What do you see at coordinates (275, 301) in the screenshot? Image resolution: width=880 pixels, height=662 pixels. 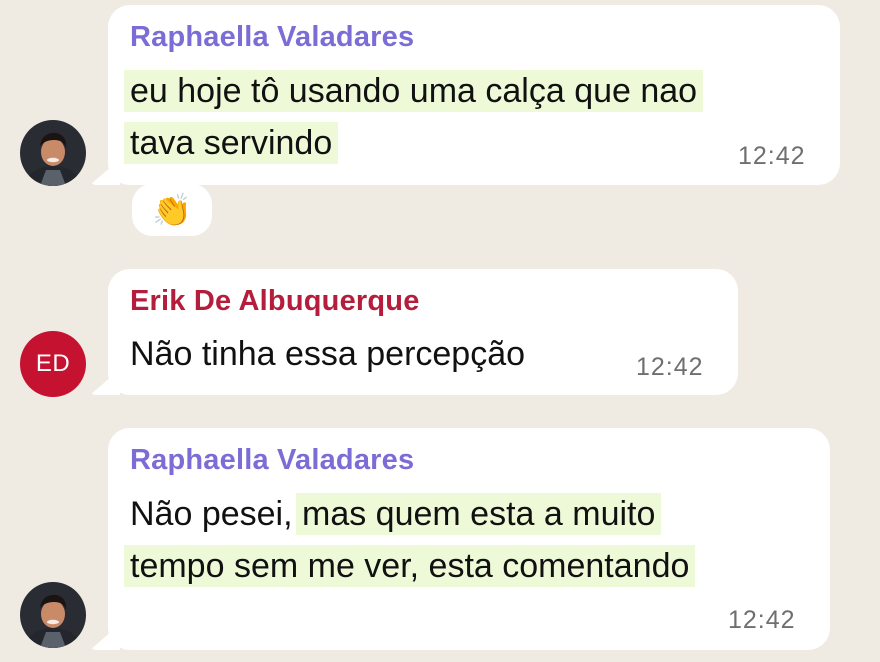 I see `sender-name: Erik De Albuquerque` at bounding box center [275, 301].